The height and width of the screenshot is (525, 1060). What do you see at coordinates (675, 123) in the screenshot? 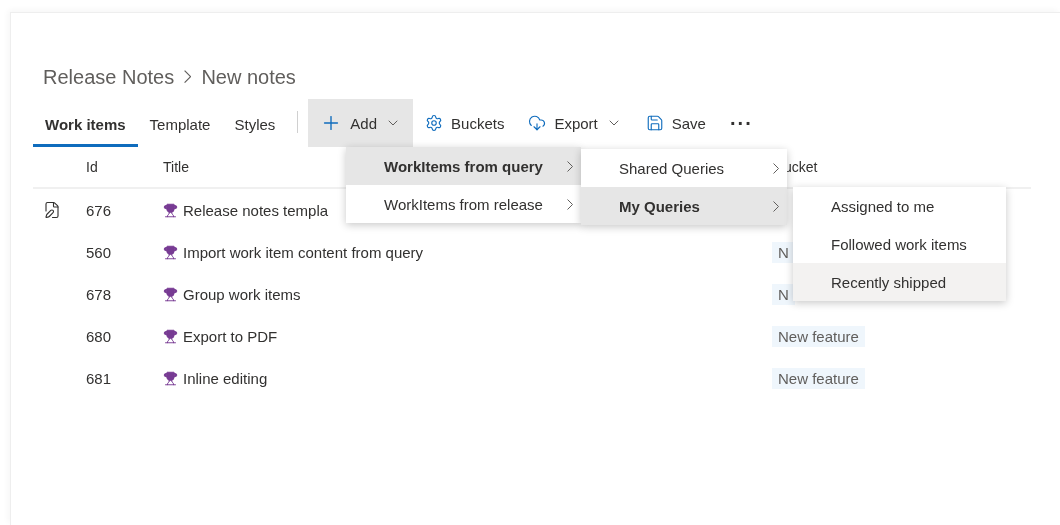
I see `save-button: Save` at bounding box center [675, 123].